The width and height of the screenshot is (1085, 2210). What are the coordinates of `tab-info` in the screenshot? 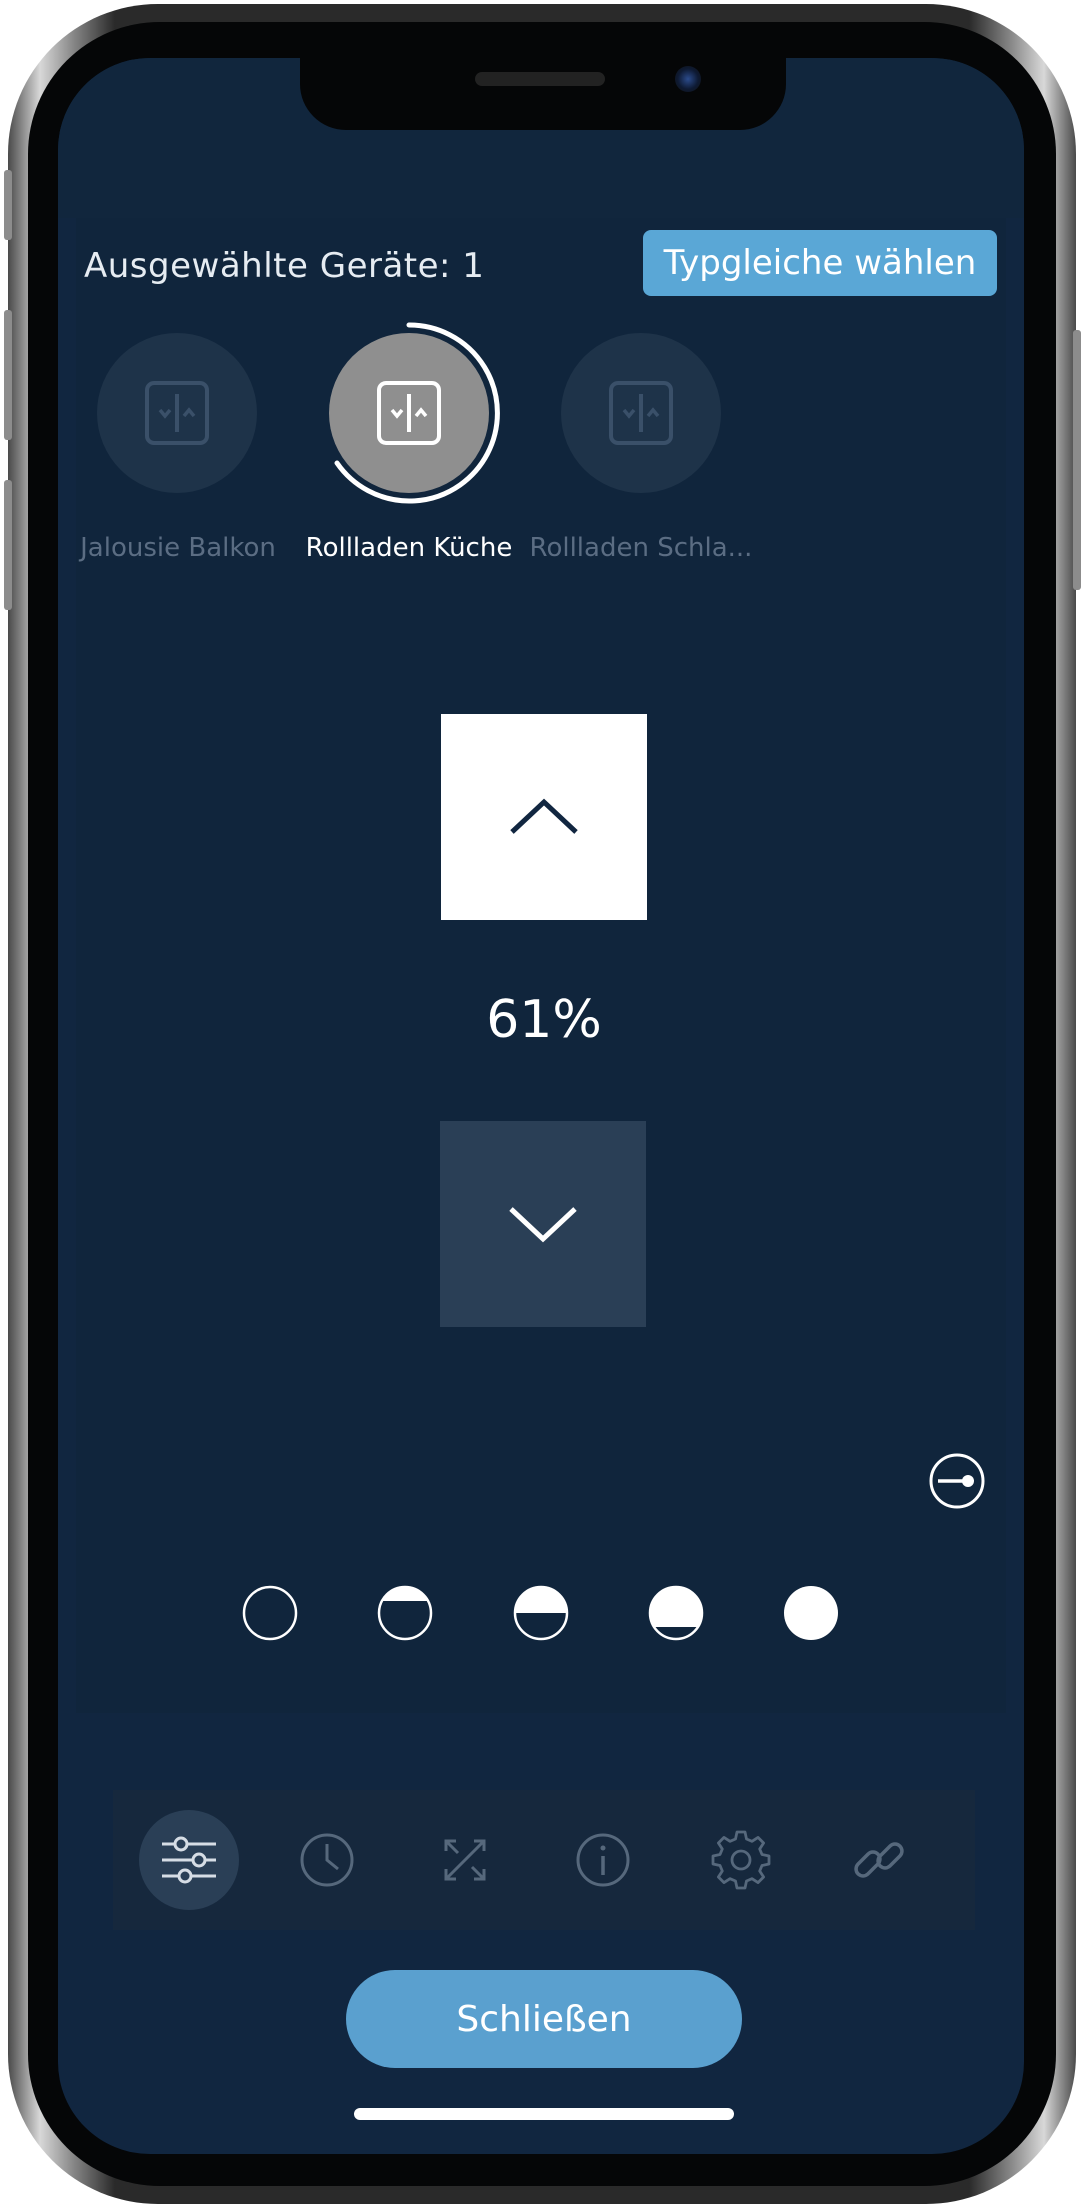 It's located at (603, 1860).